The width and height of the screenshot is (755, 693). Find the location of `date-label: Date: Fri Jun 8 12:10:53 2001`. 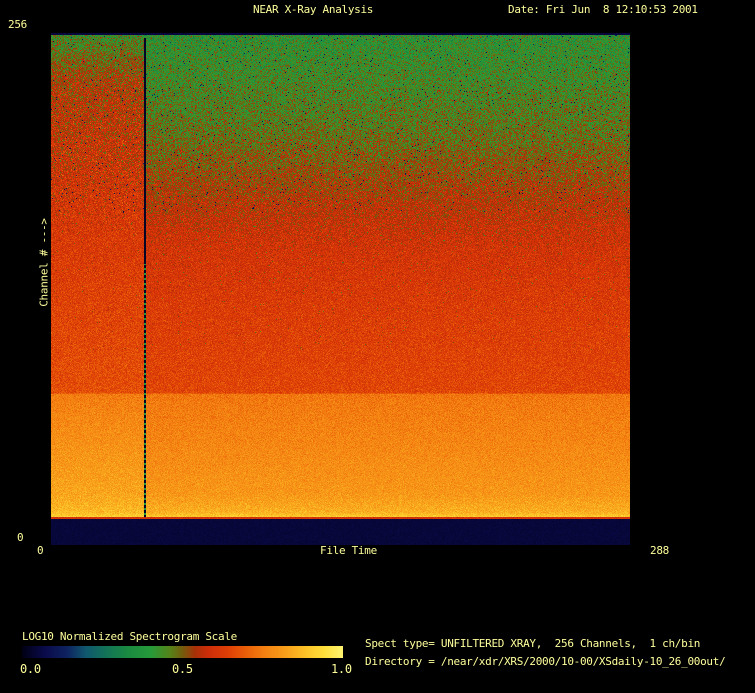

date-label: Date: Fri Jun 8 12:10:53 2001 is located at coordinates (603, 9).